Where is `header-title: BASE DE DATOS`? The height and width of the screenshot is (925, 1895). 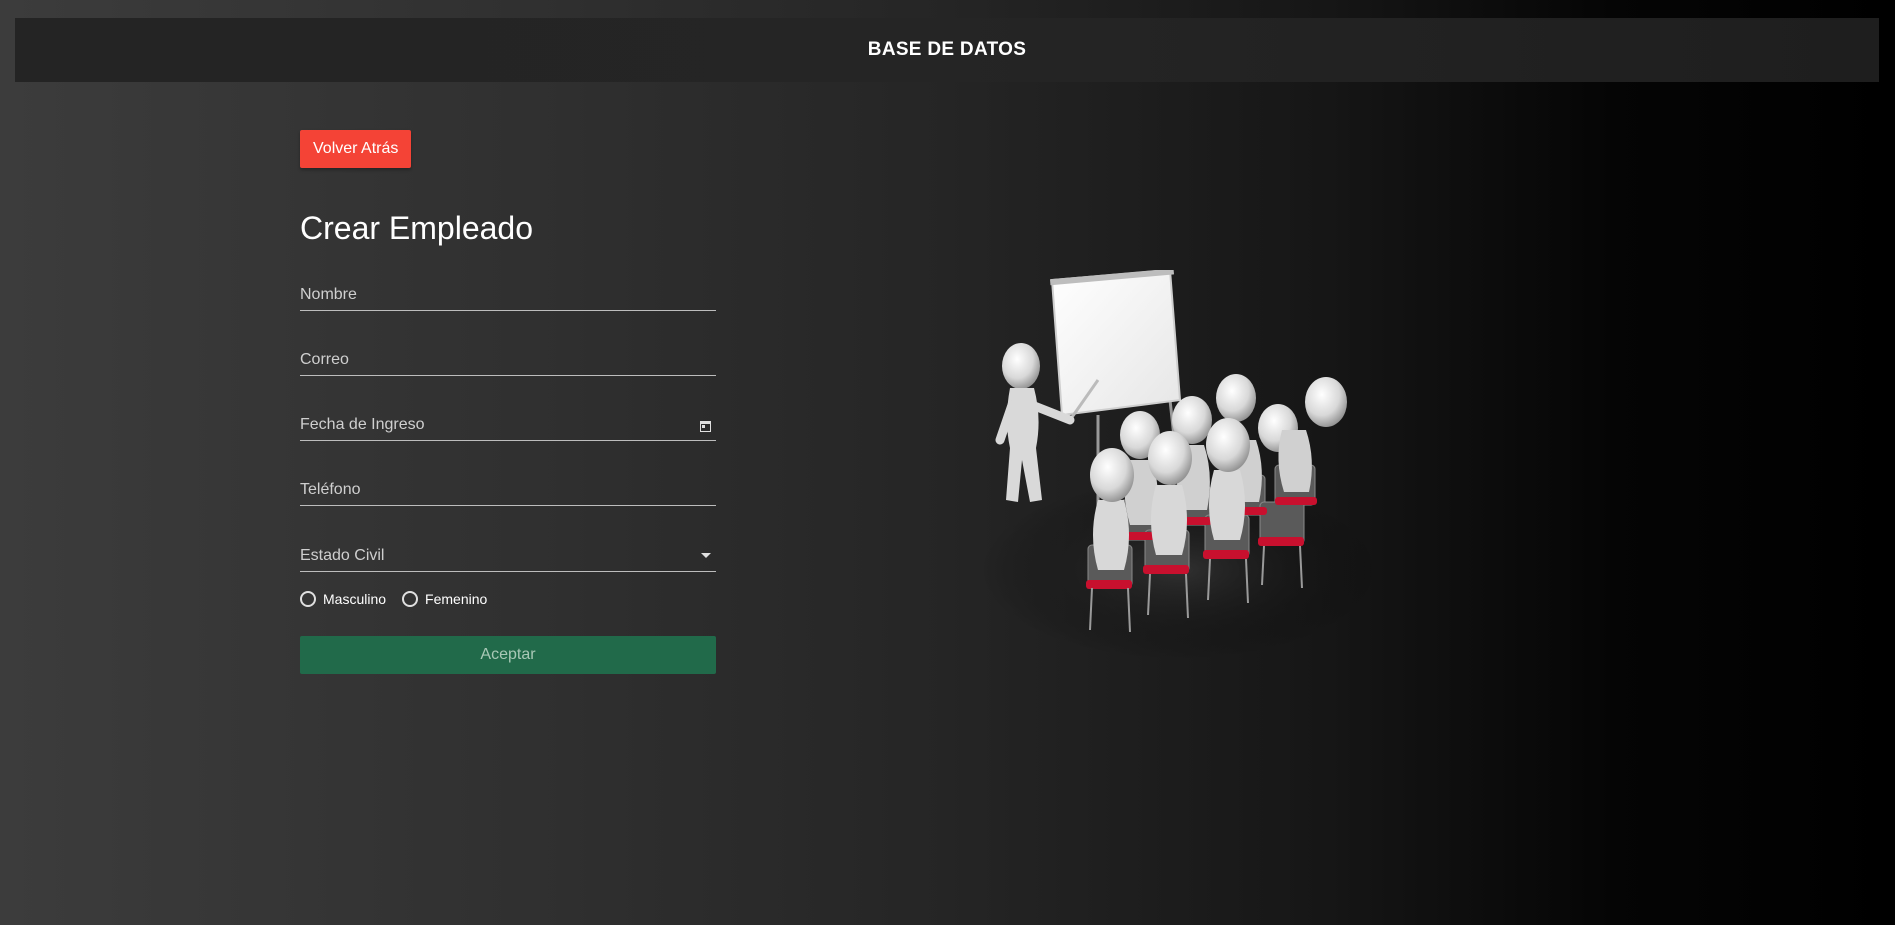 header-title: BASE DE DATOS is located at coordinates (947, 49).